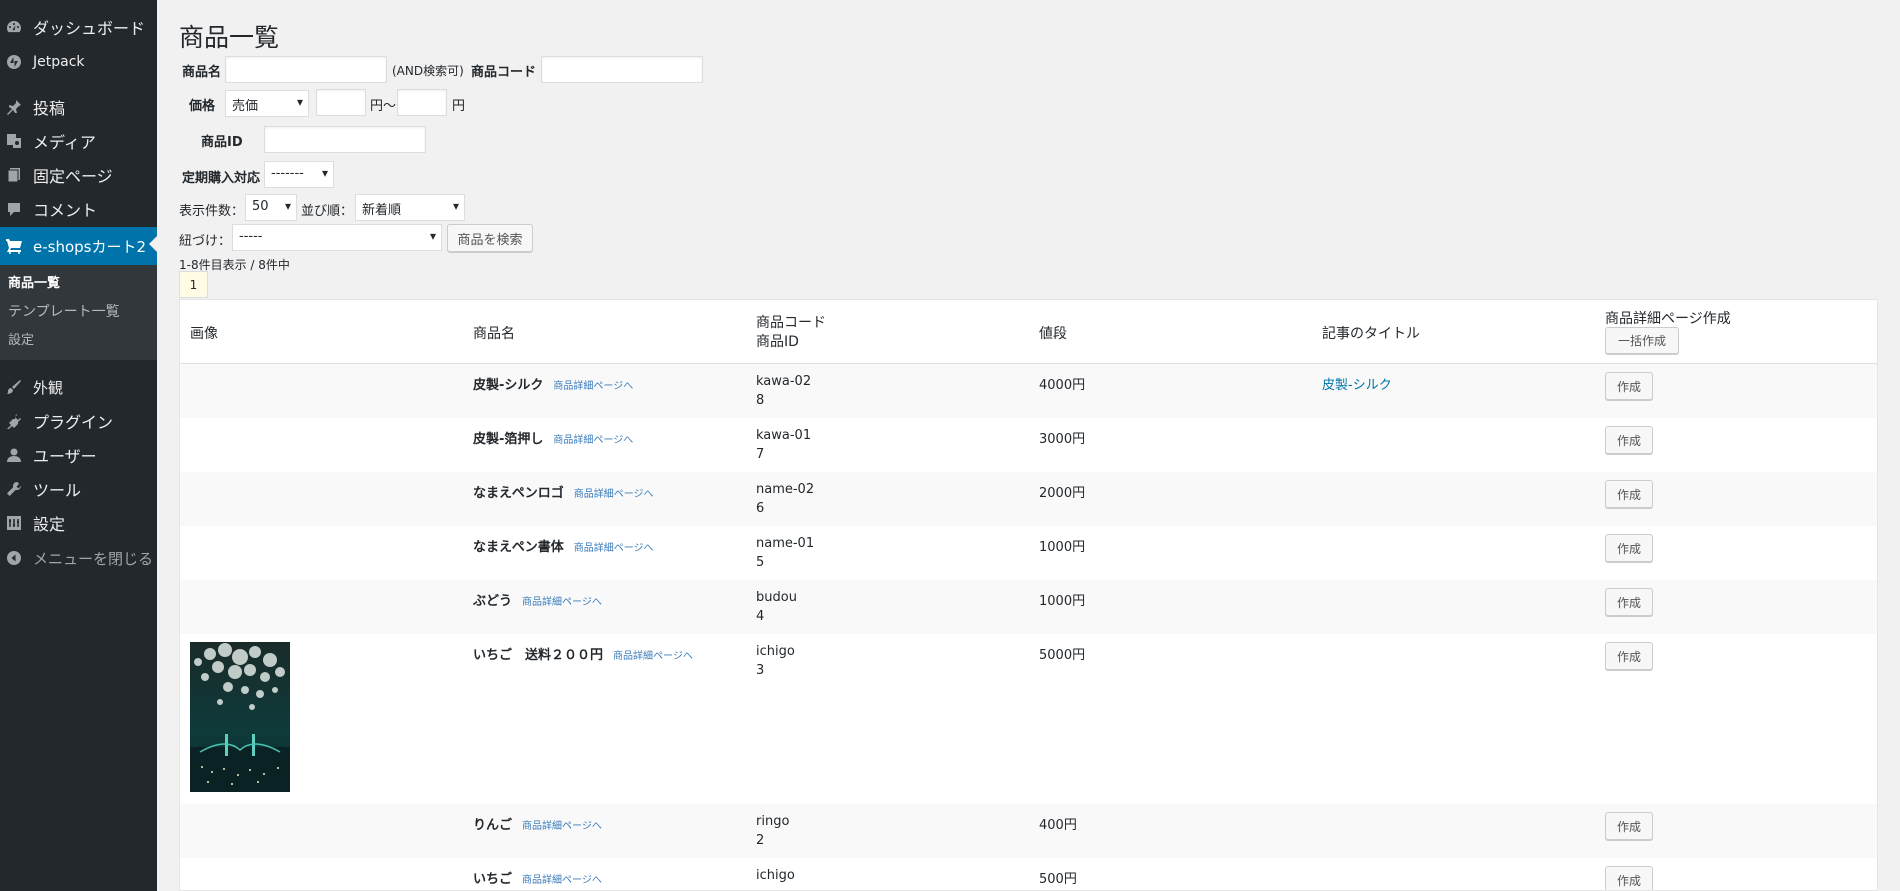  What do you see at coordinates (78, 421) in the screenshot?
I see `menu-plugins: プラグイン` at bounding box center [78, 421].